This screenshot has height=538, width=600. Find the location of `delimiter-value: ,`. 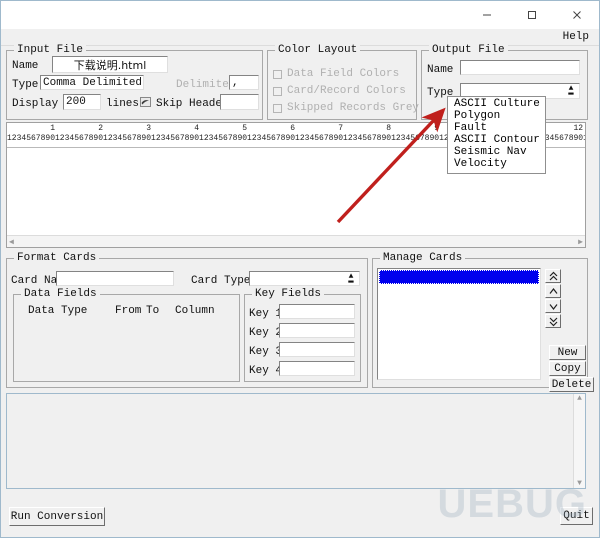

delimiter-value: , is located at coordinates (235, 82).